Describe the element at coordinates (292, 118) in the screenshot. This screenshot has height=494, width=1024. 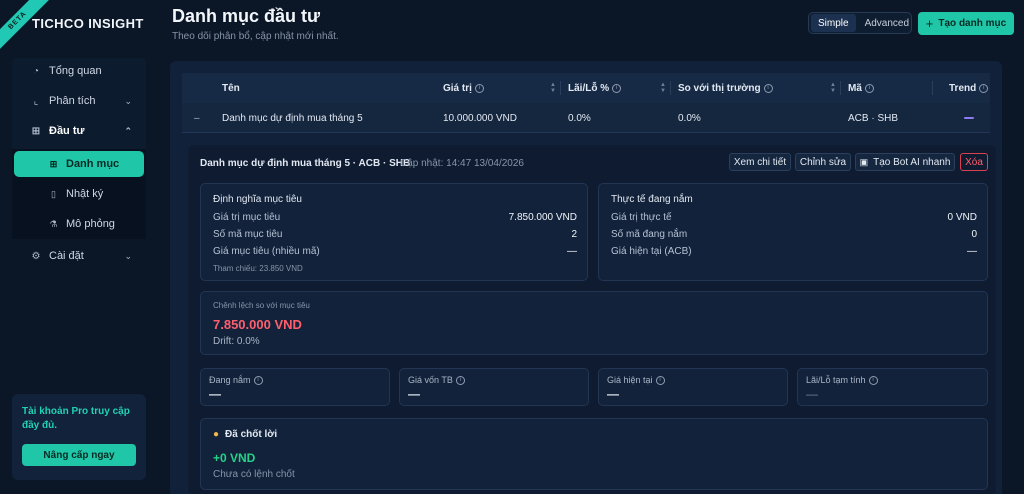
I see `row-name: Danh mục dự định mua tháng 5` at that location.